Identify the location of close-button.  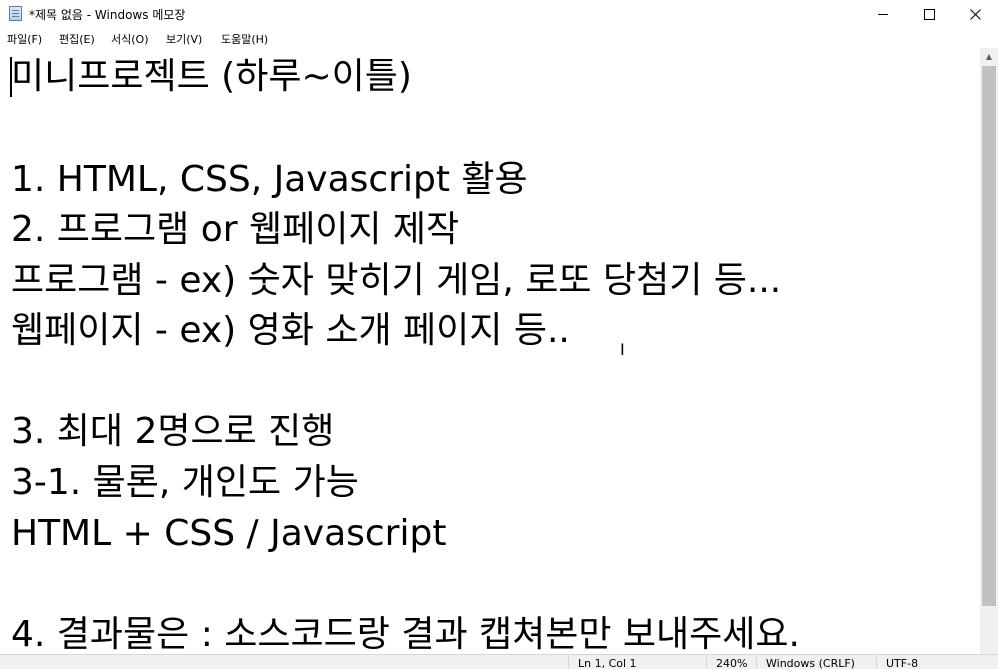
(975, 14).